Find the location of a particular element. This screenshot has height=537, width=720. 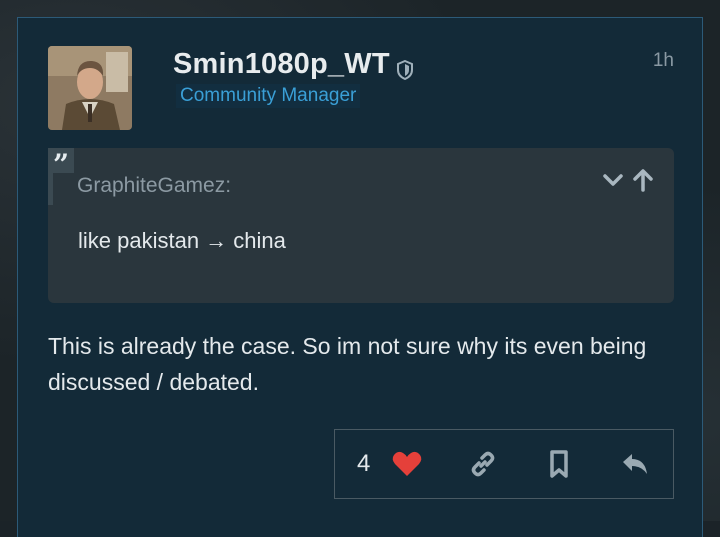

username-row: Smin1080p_WT is located at coordinates (293, 64).